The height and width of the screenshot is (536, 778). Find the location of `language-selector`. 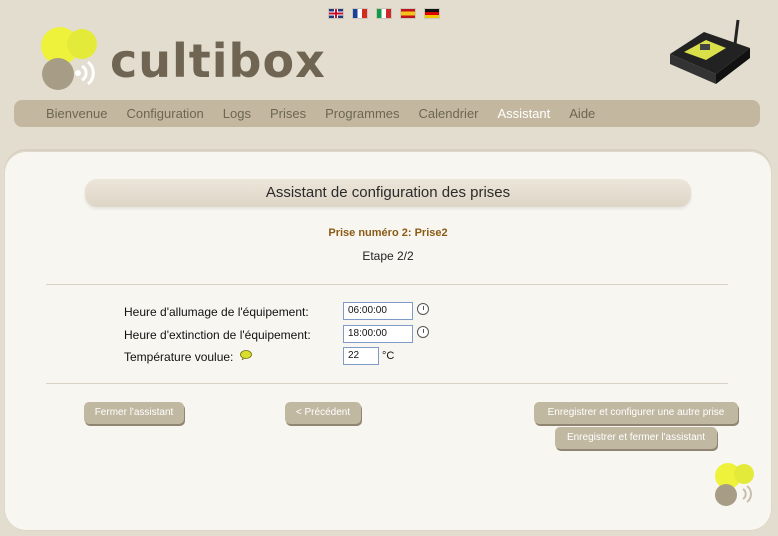

language-selector is located at coordinates (384, 13).